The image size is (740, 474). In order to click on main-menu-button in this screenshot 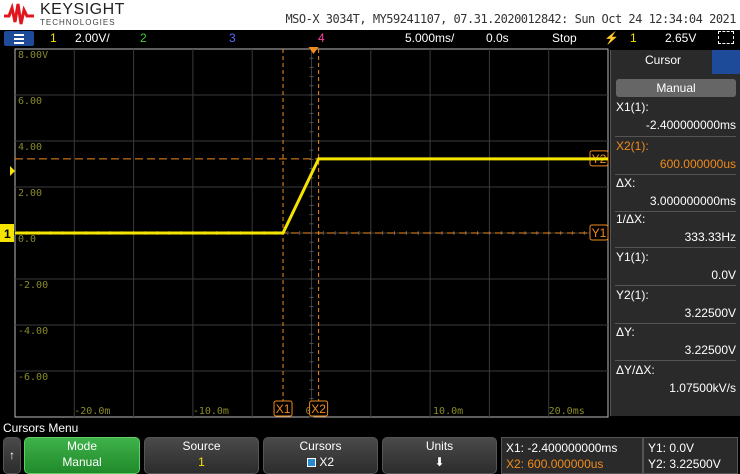, I will do `click(19, 38)`.